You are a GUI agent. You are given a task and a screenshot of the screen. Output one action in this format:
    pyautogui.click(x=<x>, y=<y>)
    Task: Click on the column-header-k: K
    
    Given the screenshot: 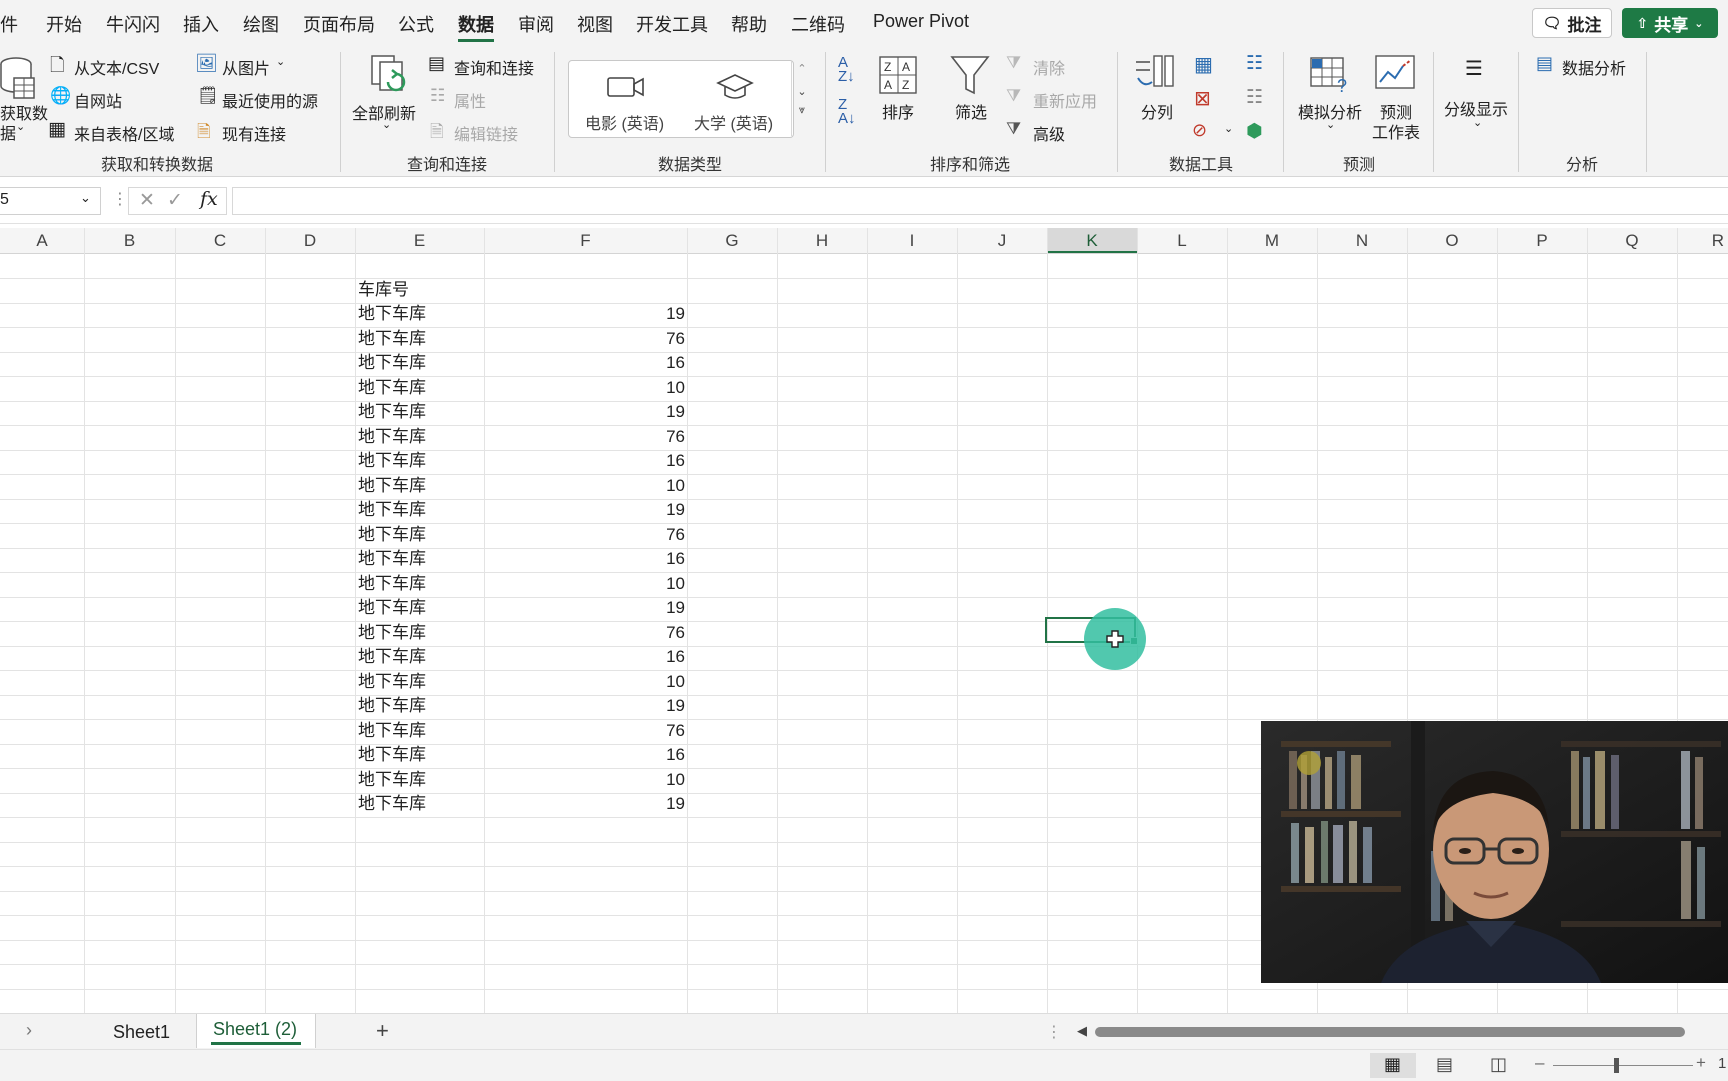 What is the action you would take?
    pyautogui.click(x=1092, y=240)
    